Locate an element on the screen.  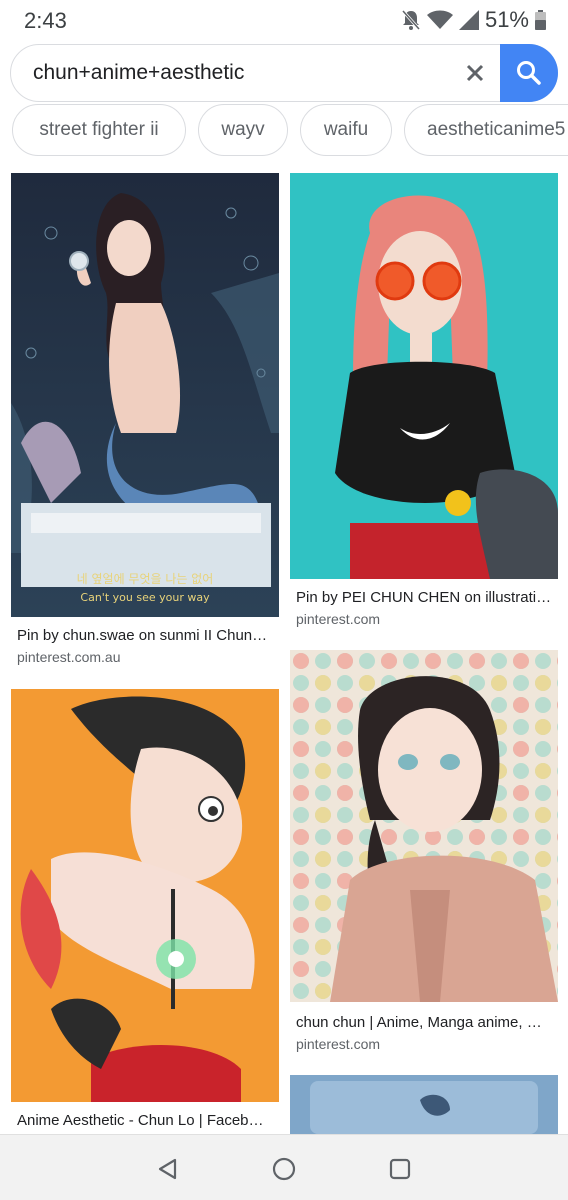
battery-percent: 51% is located at coordinates (506, 19).